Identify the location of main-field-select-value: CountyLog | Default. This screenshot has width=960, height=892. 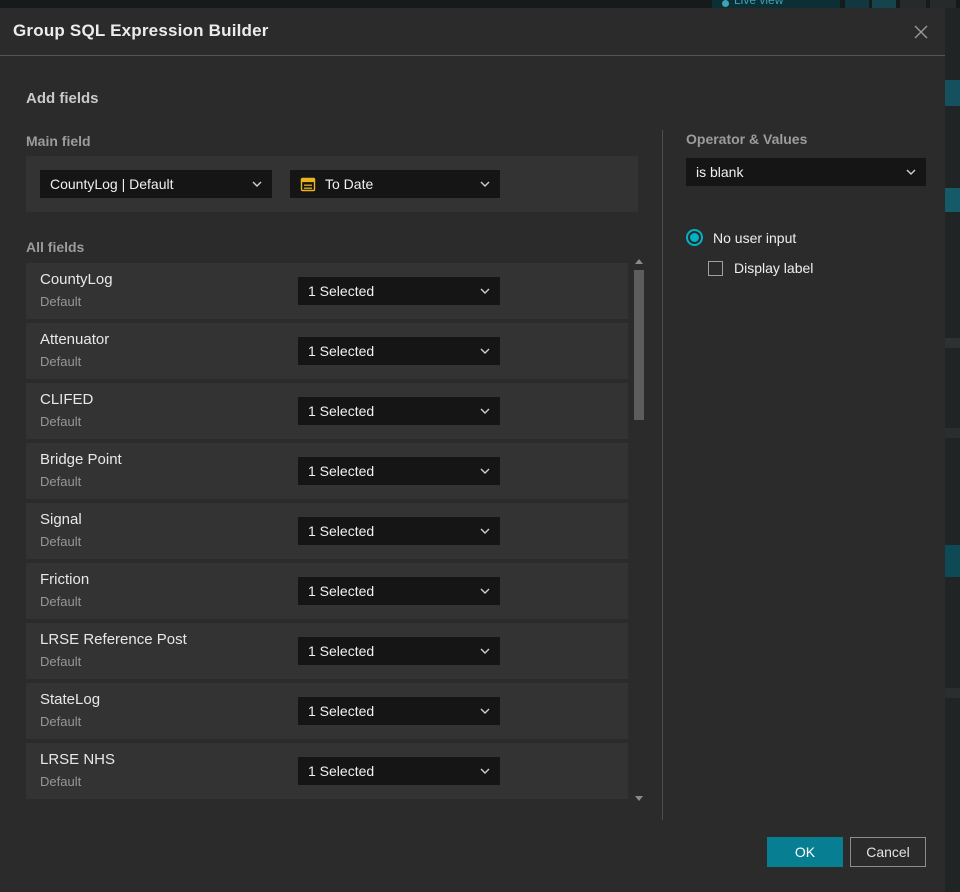
(112, 184).